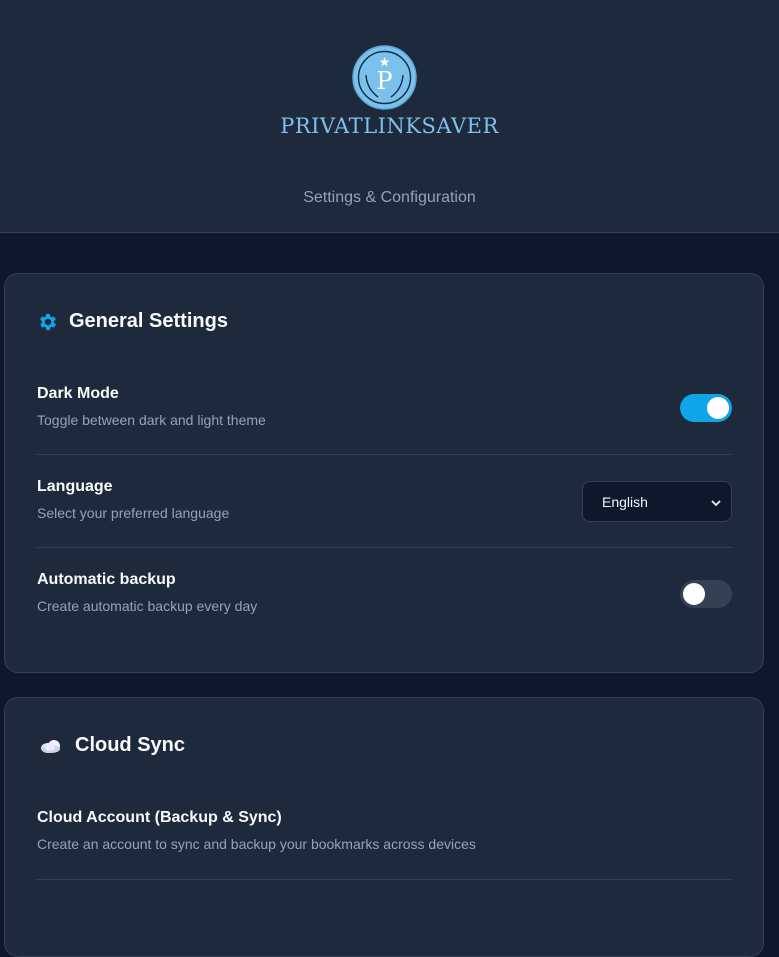 The image size is (779, 957). What do you see at coordinates (625, 501) in the screenshot?
I see `language-selected-value: English` at bounding box center [625, 501].